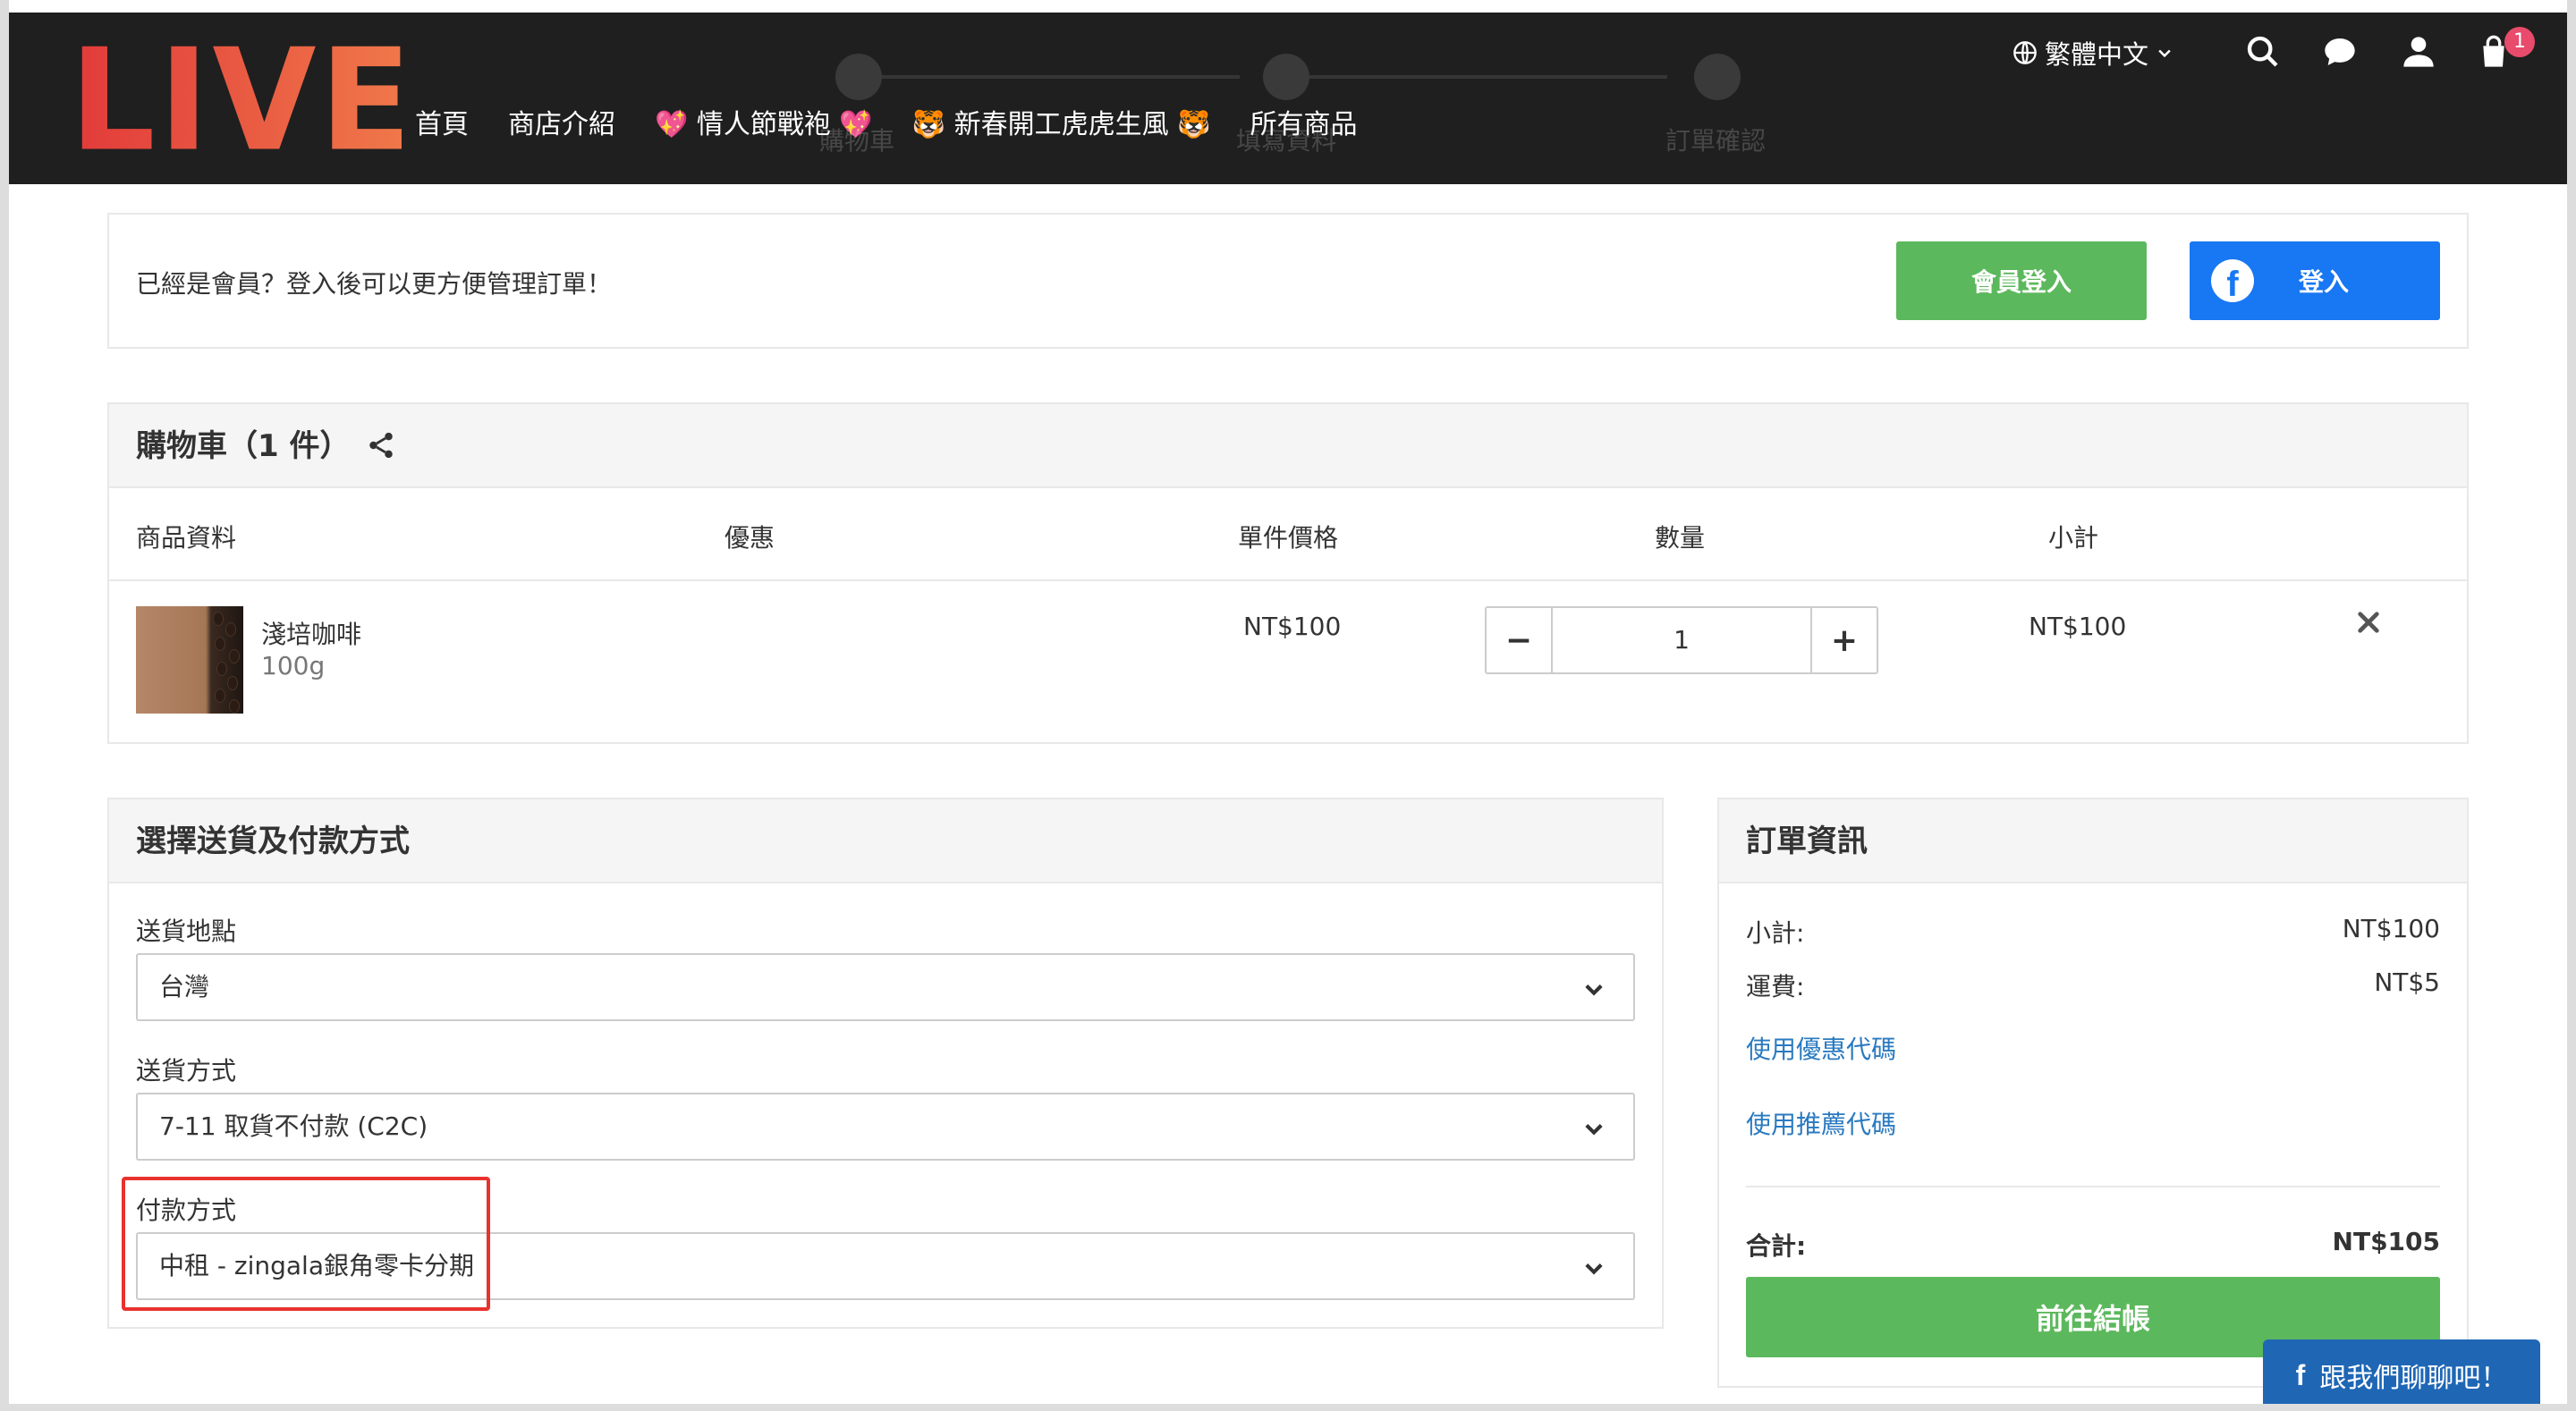 The image size is (2576, 1411). I want to click on order-total-value: NT$105, so click(2386, 1241).